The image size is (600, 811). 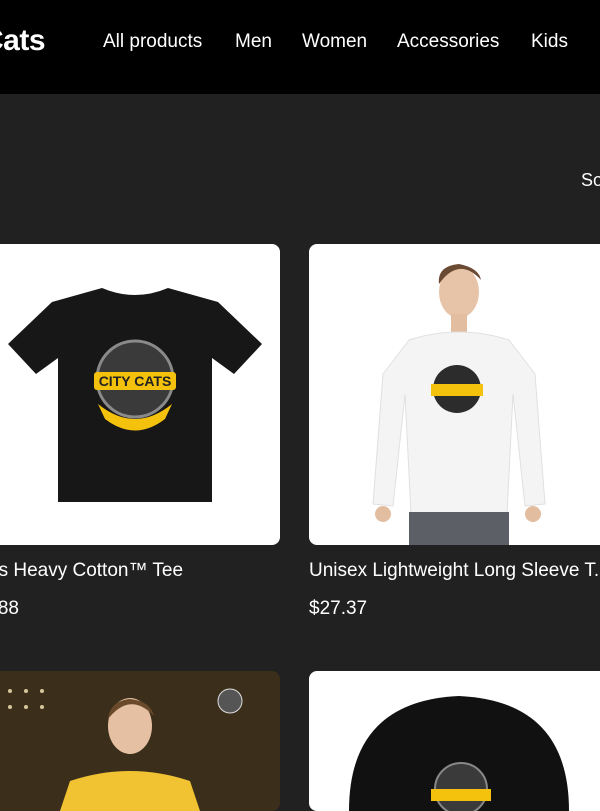 What do you see at coordinates (135, 381) in the screenshot?
I see `badge-text: CITY CATS` at bounding box center [135, 381].